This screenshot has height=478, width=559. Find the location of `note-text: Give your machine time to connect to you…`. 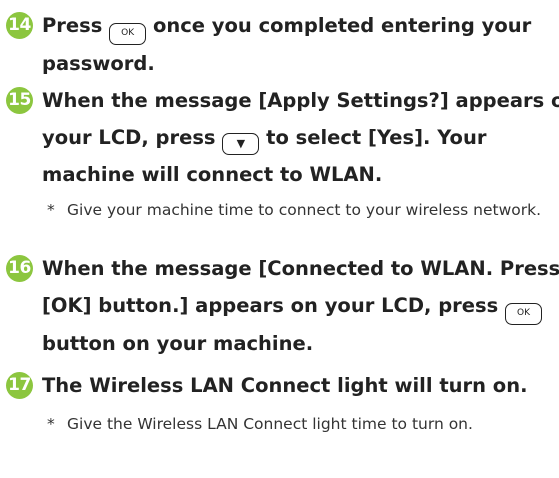

note-text: Give your machine time to connect to you… is located at coordinates (304, 210).